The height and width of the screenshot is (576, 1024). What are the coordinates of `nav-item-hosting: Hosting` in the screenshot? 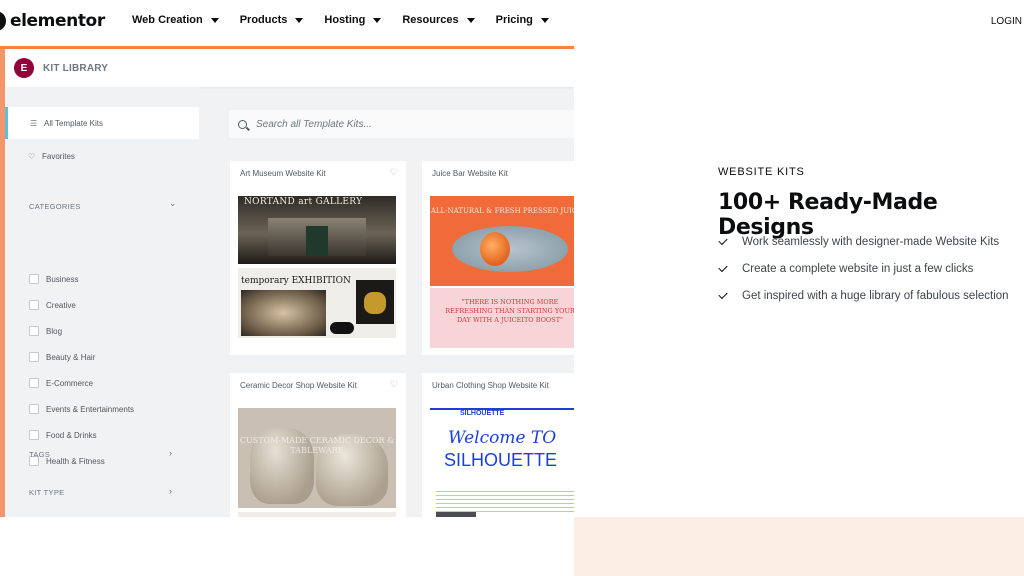 It's located at (353, 20).